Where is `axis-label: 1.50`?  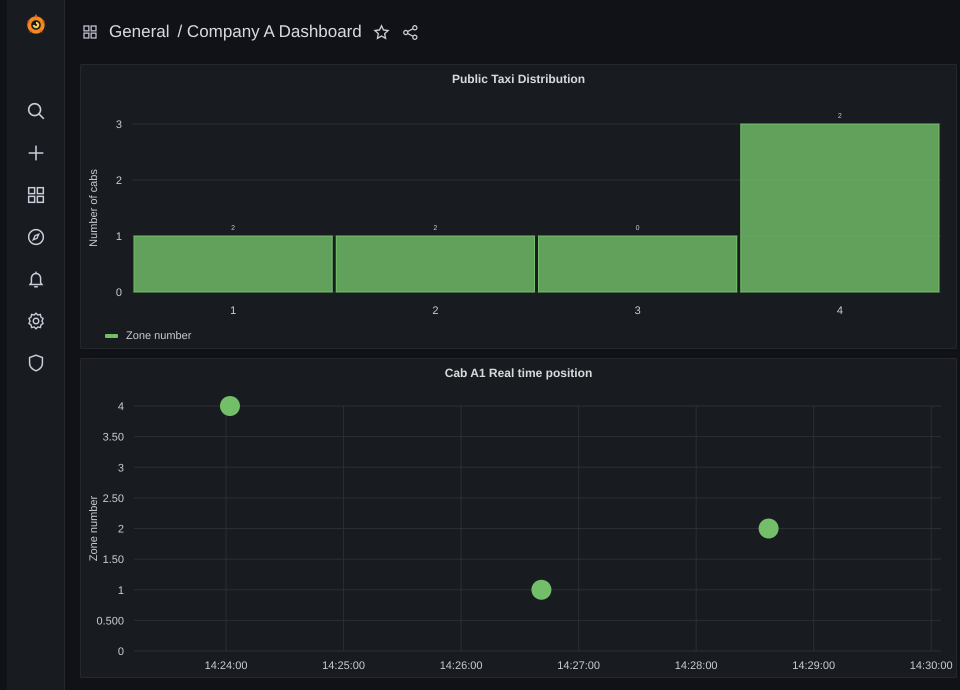
axis-label: 1.50 is located at coordinates (113, 560).